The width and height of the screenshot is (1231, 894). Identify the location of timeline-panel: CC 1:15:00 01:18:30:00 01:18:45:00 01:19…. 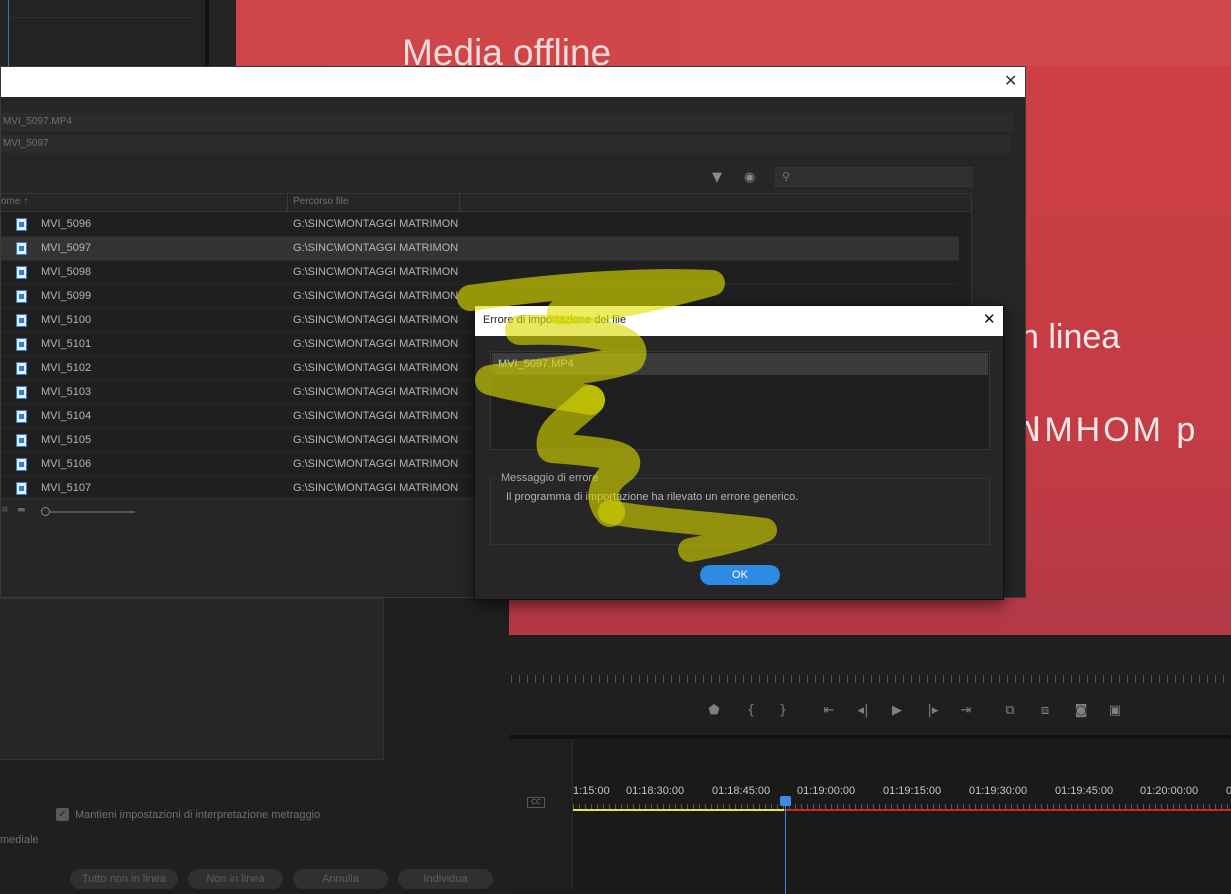
(870, 814).